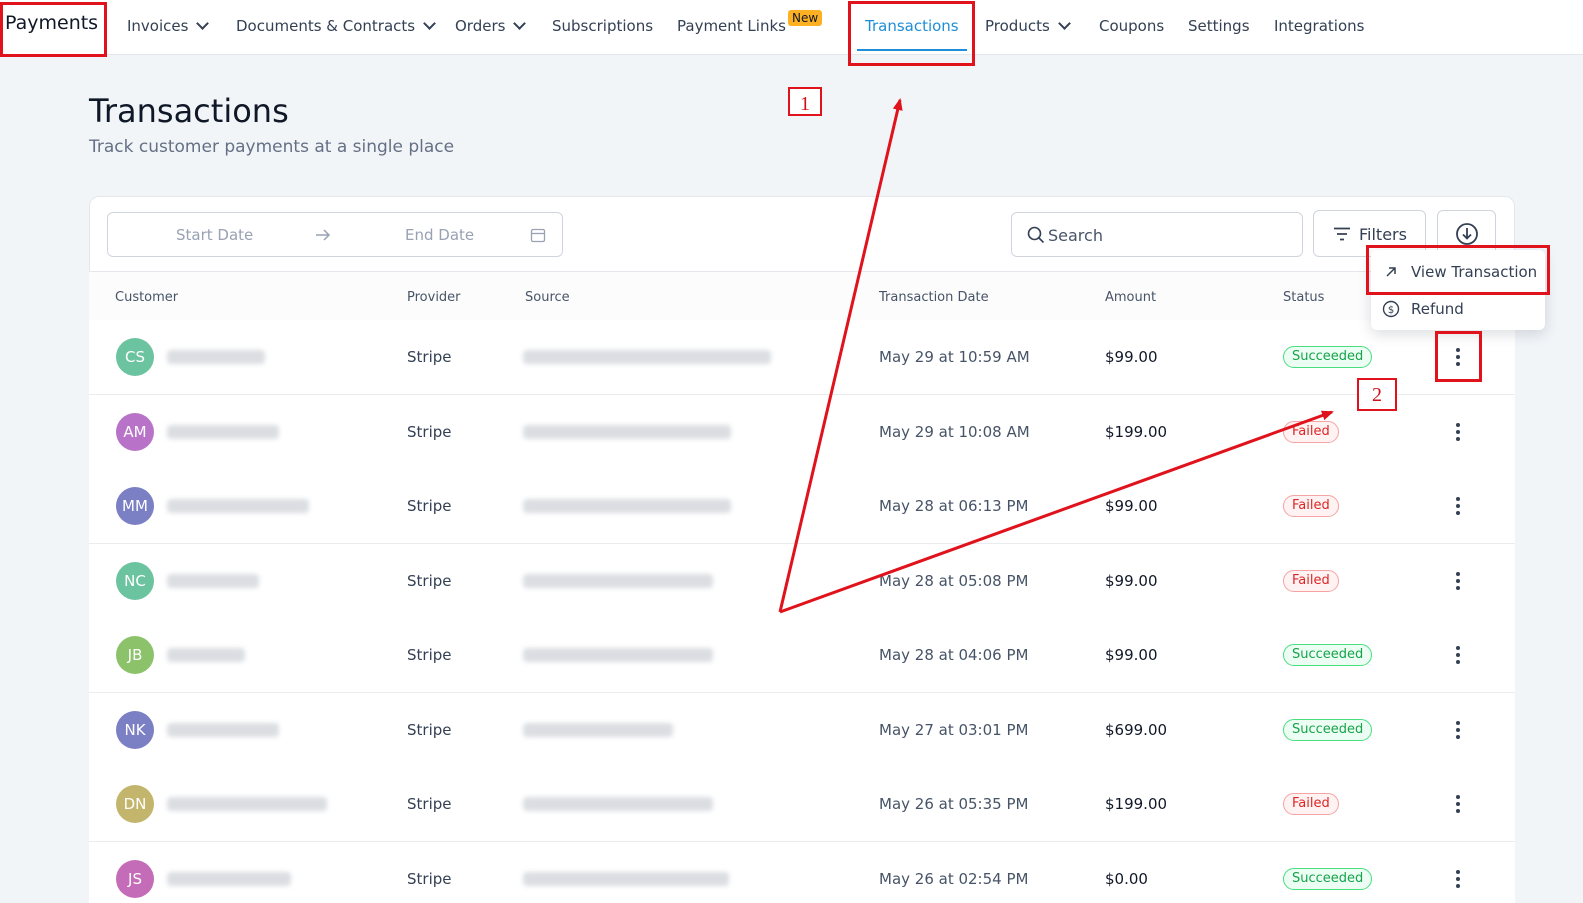 This screenshot has height=903, width=1583. What do you see at coordinates (1458, 270) in the screenshot?
I see `annotation-box-view-transaction` at bounding box center [1458, 270].